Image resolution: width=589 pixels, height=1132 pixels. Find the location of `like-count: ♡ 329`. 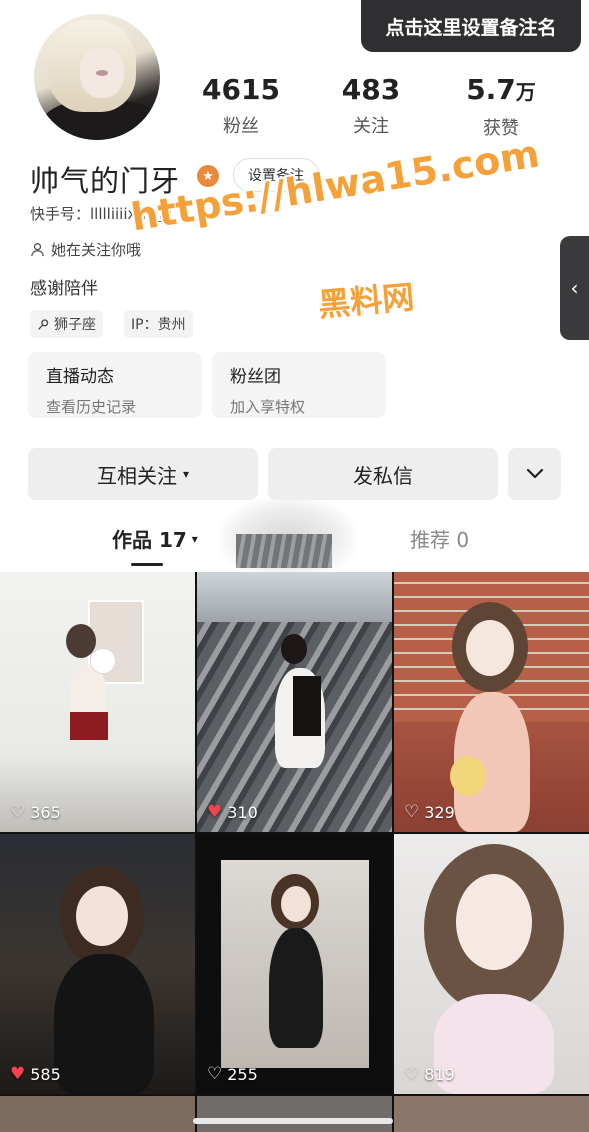

like-count: ♡ 329 is located at coordinates (429, 812).